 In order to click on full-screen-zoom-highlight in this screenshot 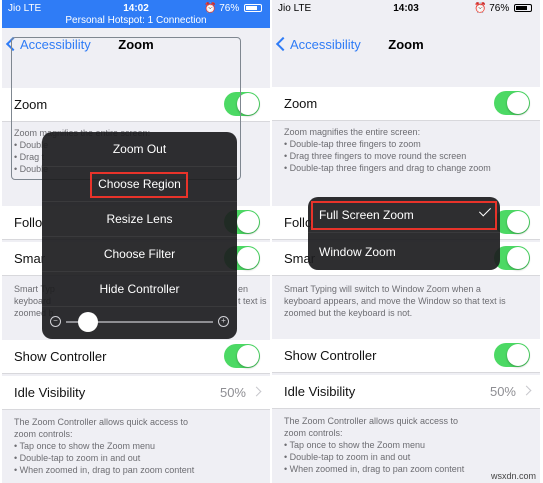, I will do `click(404, 215)`.